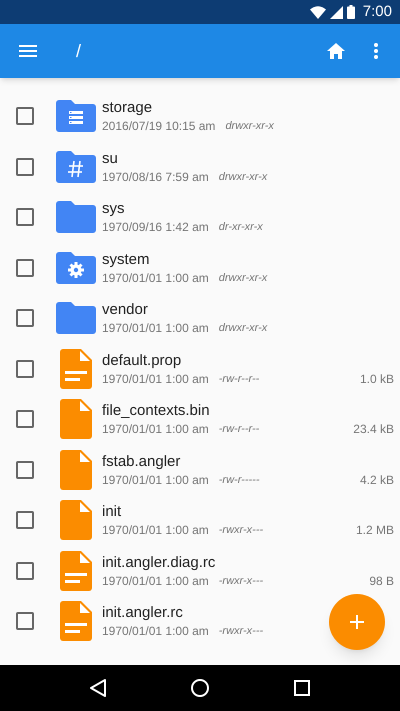 The image size is (400, 711). I want to click on file-date: 1970/09/16 1:42 am, so click(155, 227).